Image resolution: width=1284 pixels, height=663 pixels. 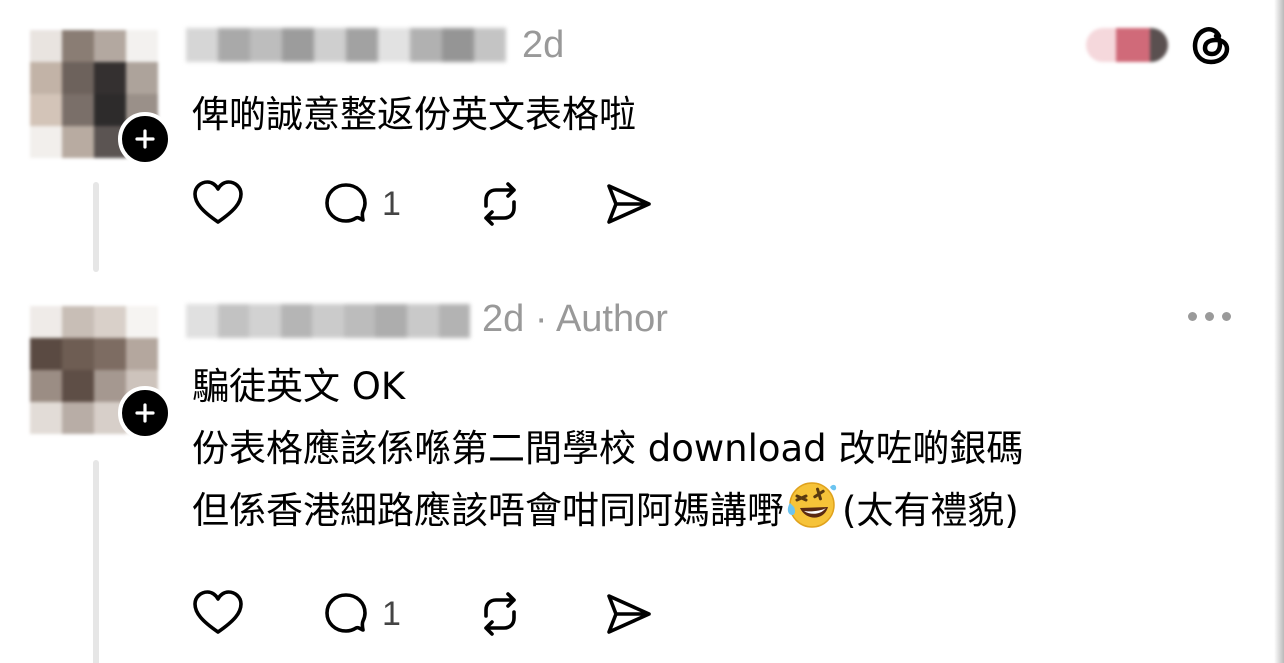 I want to click on reply-text-line: 騙徒英文 OK, so click(x=299, y=386).